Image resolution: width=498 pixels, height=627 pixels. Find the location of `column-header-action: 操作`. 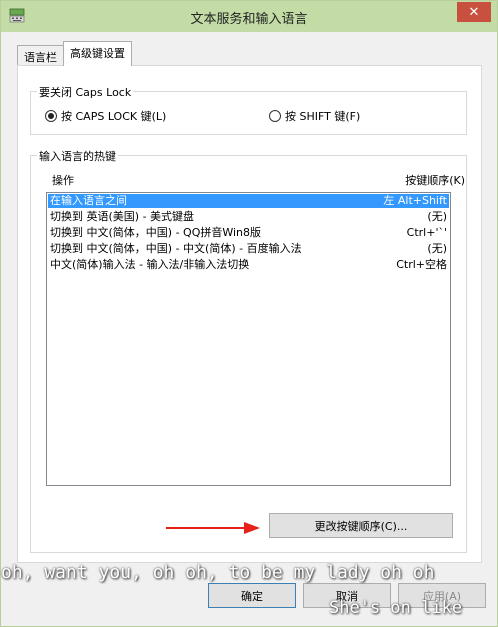

column-header-action: 操作 is located at coordinates (63, 180).